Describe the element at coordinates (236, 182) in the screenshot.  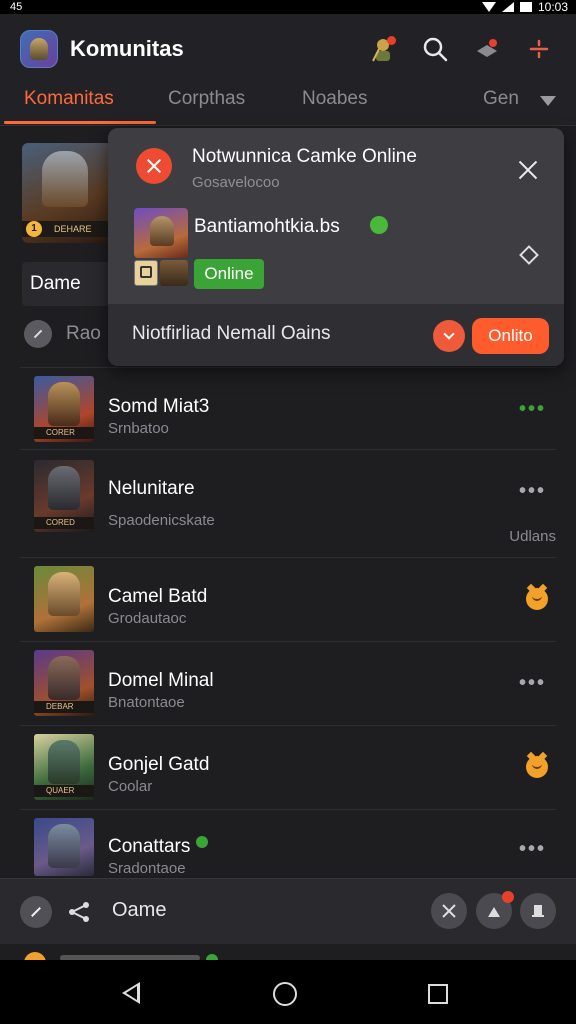
I see `popup-subtitle: Gosavelocoo` at that location.